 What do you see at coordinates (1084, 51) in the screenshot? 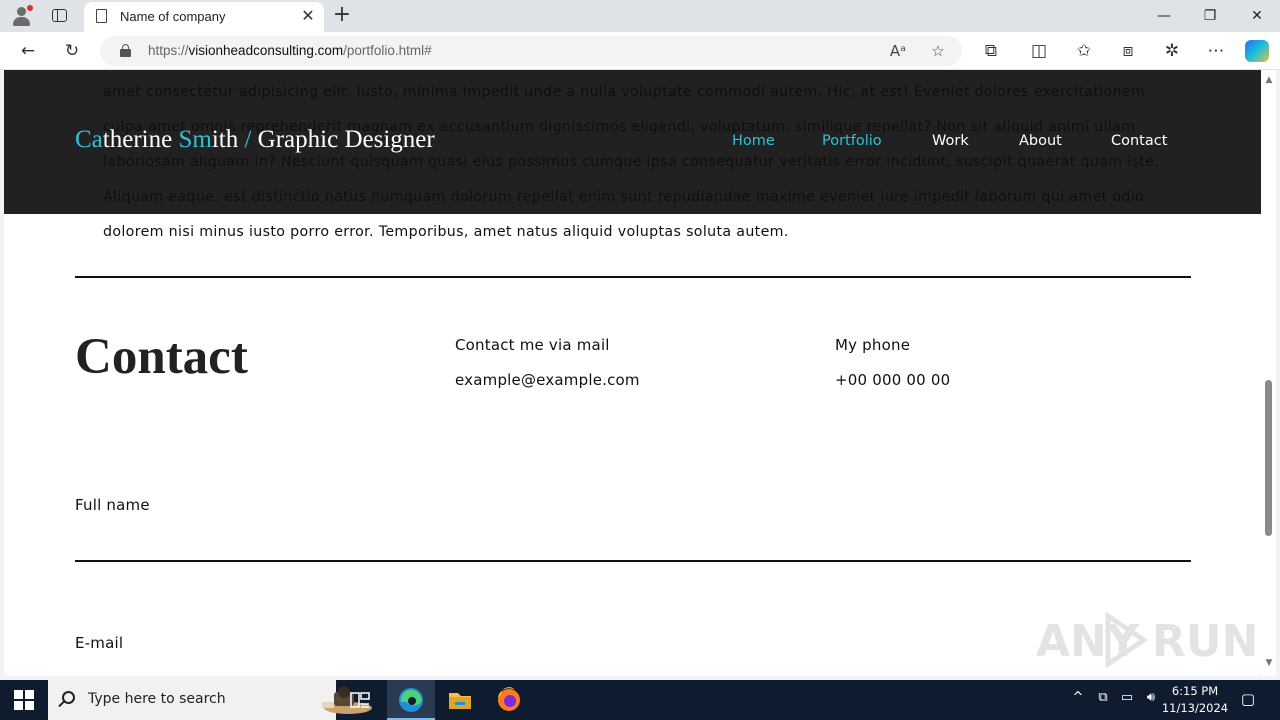
I see `favorites-icon: ✩` at bounding box center [1084, 51].